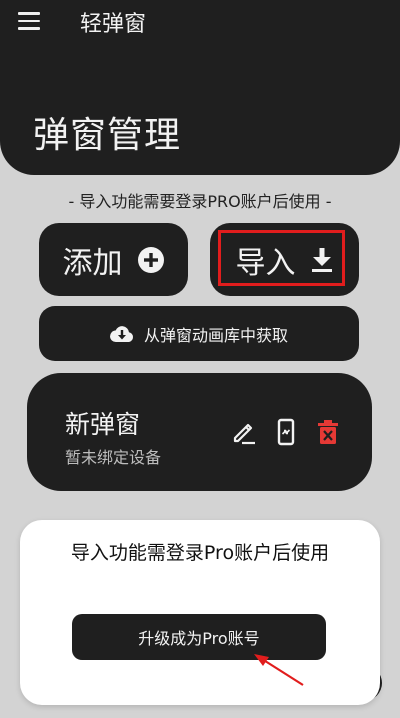 This screenshot has width=400, height=718. What do you see at coordinates (92, 263) in the screenshot?
I see `add-button-label: 添加` at bounding box center [92, 263].